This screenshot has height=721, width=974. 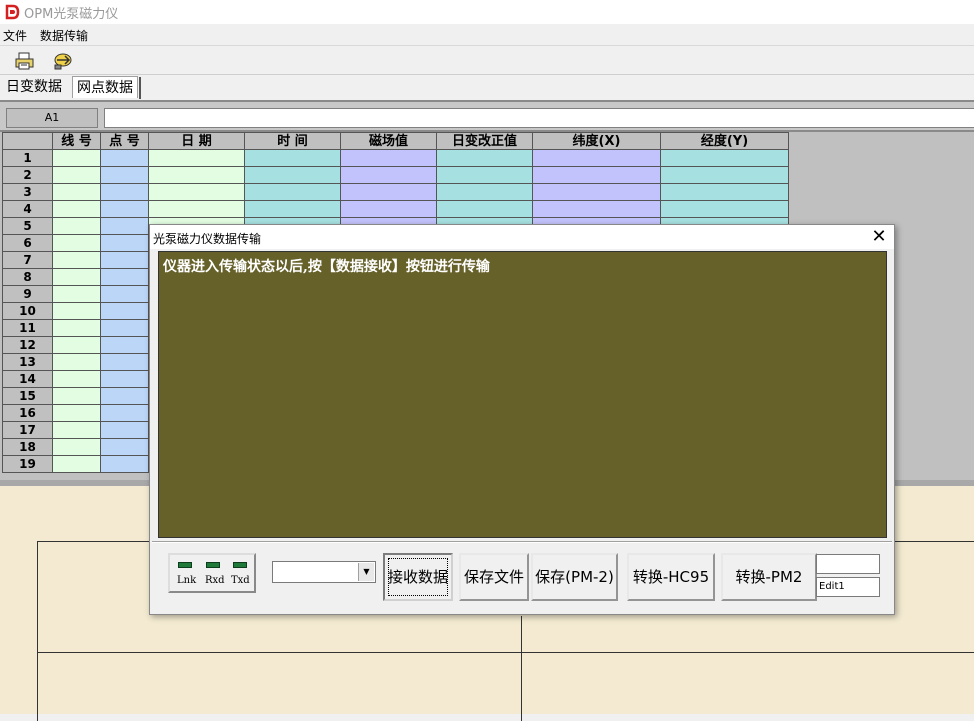 What do you see at coordinates (292, 141) in the screenshot?
I see `col-header-time: 时 间` at bounding box center [292, 141].